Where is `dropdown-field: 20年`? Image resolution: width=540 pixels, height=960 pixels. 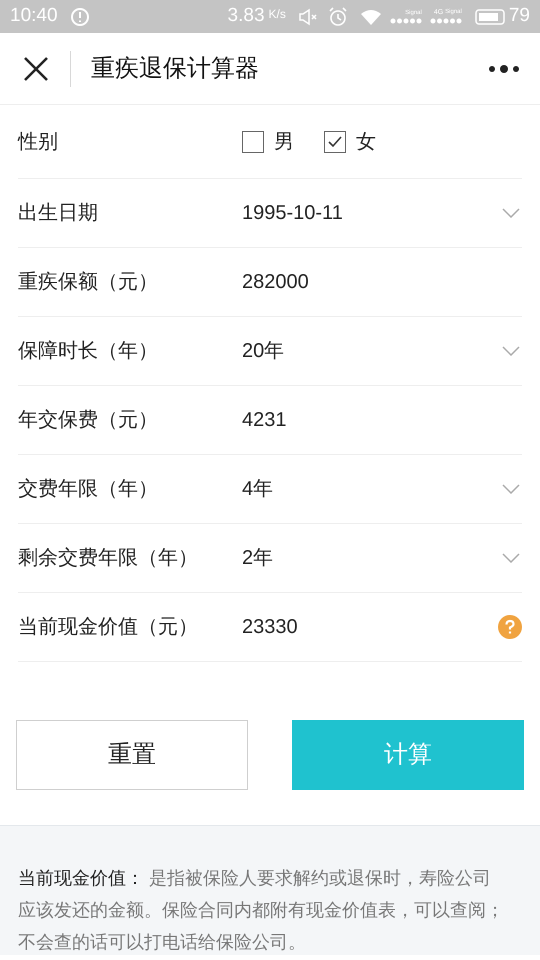 dropdown-field: 20年 is located at coordinates (263, 351).